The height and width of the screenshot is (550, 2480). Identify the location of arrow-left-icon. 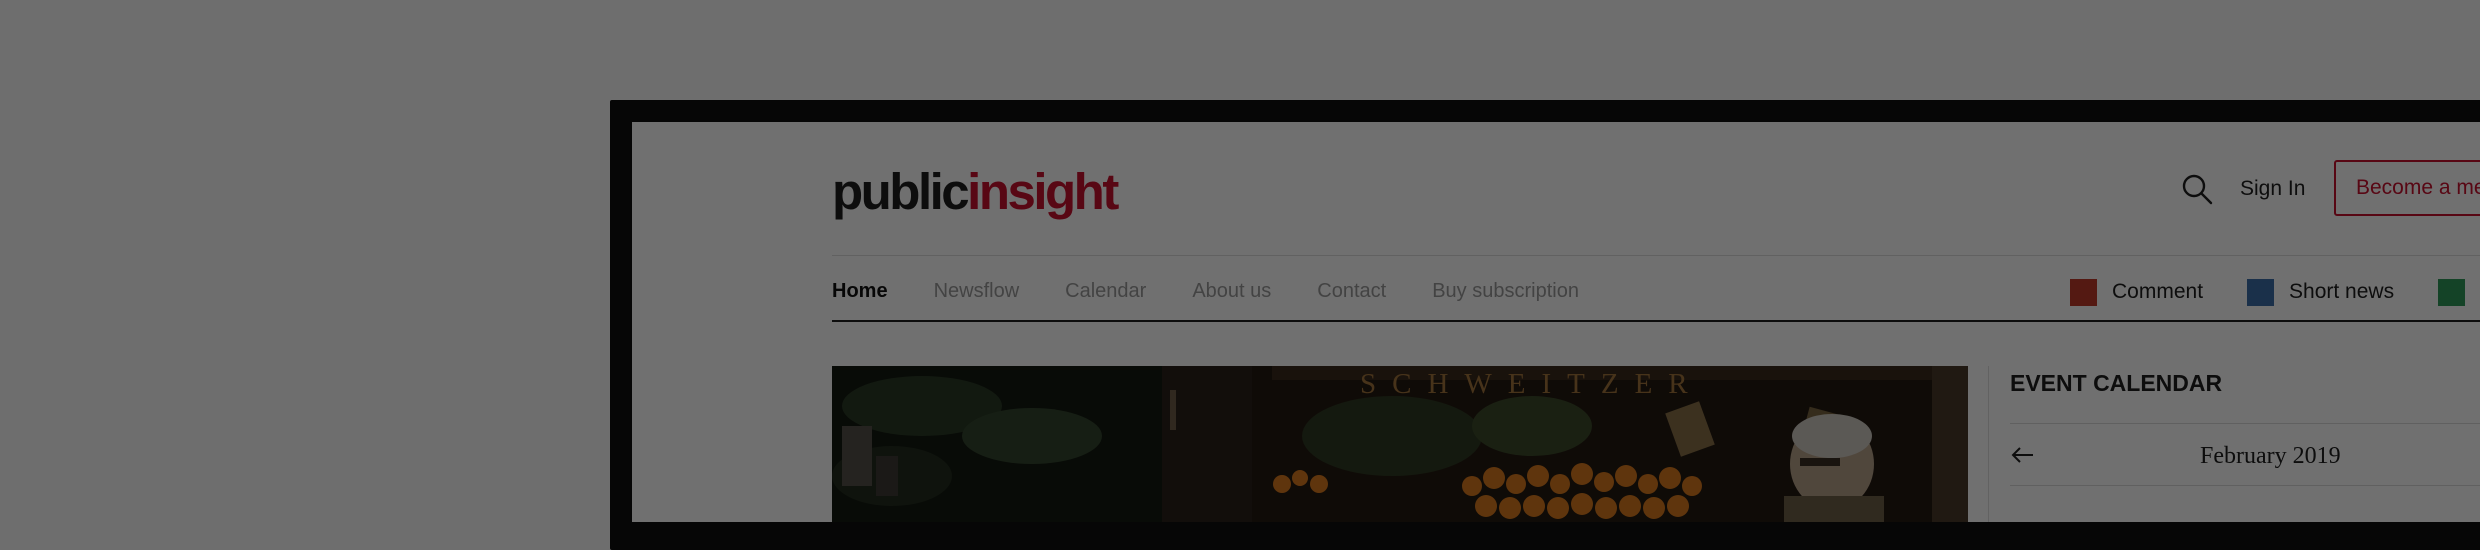
(2023, 455).